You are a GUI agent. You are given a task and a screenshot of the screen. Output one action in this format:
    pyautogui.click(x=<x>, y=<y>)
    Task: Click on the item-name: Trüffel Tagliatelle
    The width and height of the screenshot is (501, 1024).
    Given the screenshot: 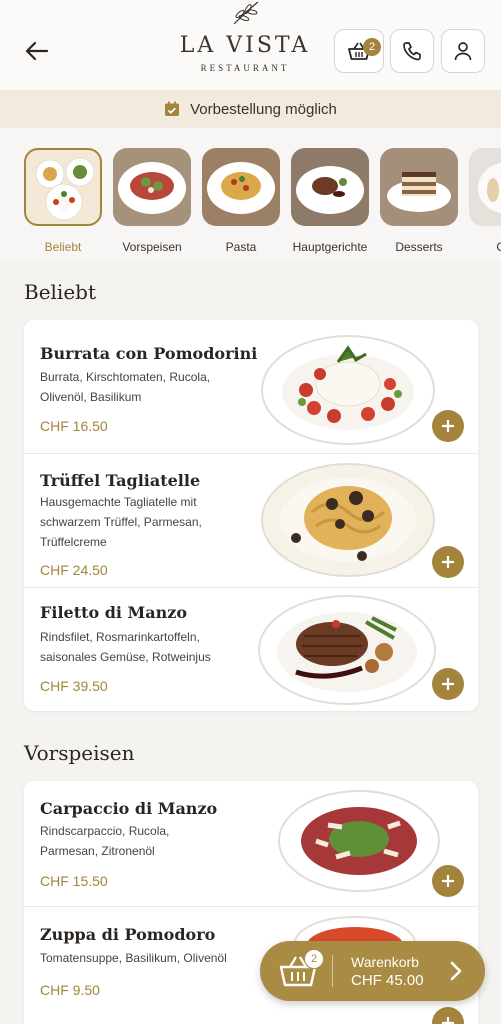 What is the action you would take?
    pyautogui.click(x=120, y=480)
    